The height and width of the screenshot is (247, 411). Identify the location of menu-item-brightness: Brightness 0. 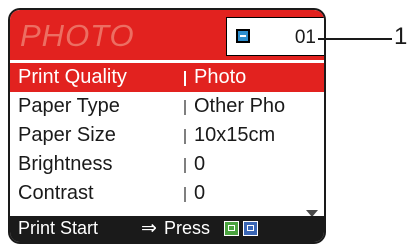
(167, 164).